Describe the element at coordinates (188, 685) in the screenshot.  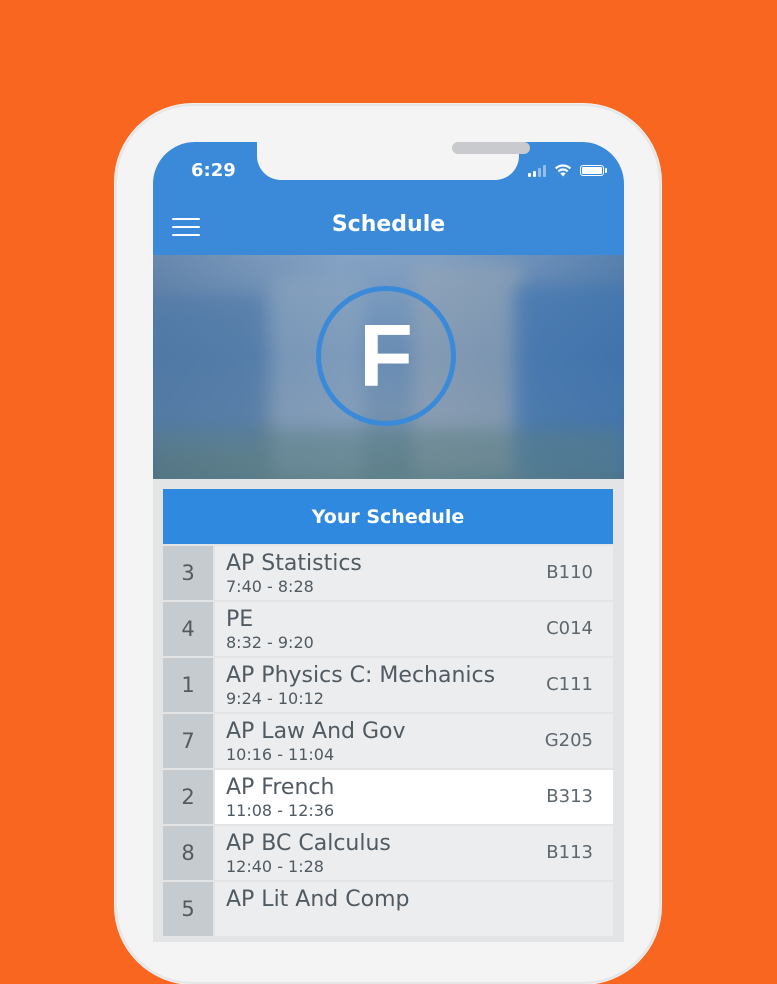
I see `period-number: 1` at that location.